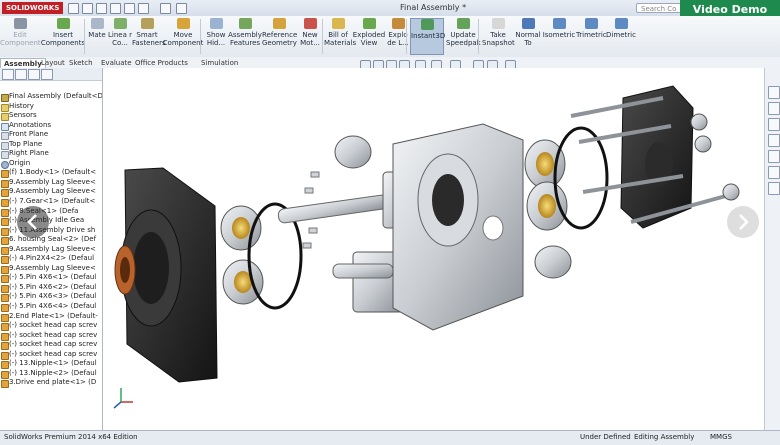 The image size is (780, 445). I want to click on tree-item-label: (-) socket head cap screv, so click(53, 325).